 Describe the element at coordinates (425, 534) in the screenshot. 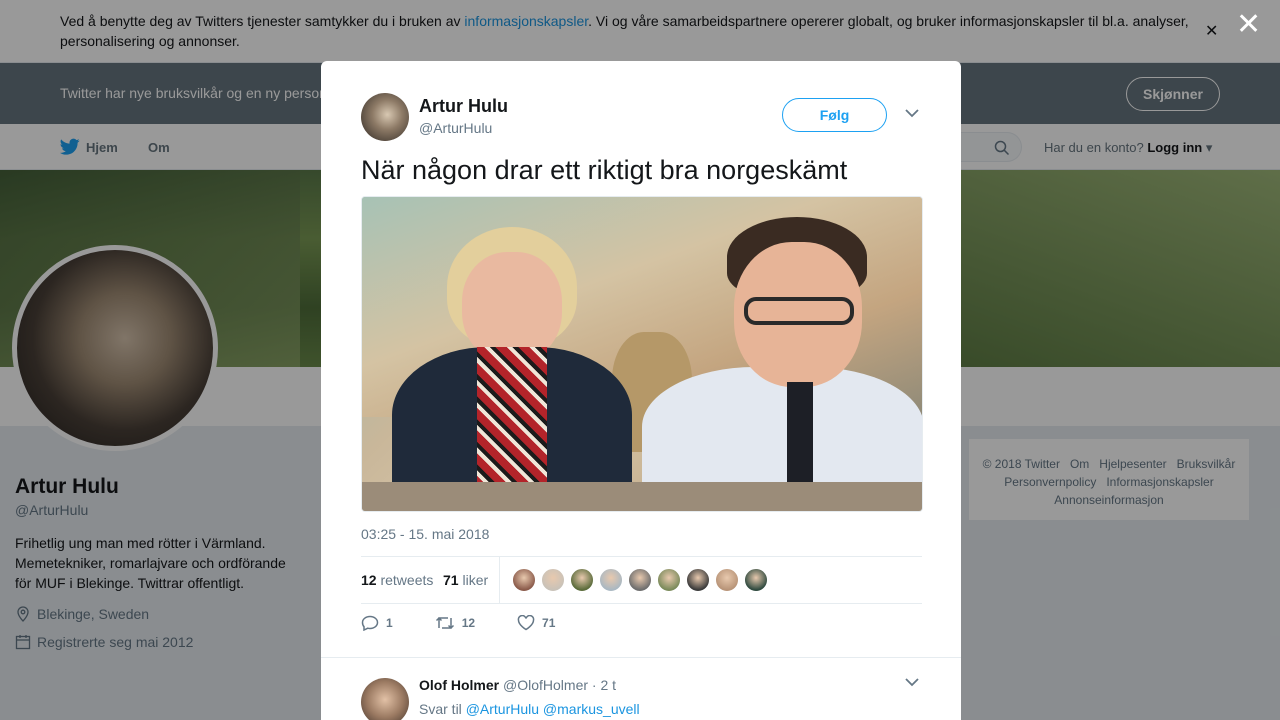

I see `tweet-timestamp: 03:25 - 15. mai 2018` at that location.